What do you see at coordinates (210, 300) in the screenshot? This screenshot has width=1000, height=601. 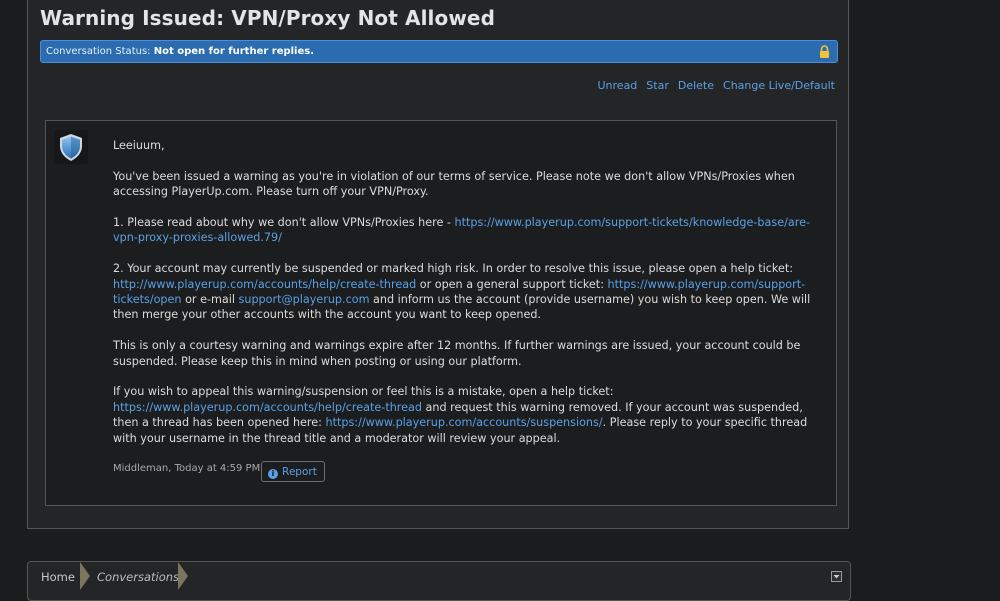 I see `paragraph-text: or e-mail` at bounding box center [210, 300].